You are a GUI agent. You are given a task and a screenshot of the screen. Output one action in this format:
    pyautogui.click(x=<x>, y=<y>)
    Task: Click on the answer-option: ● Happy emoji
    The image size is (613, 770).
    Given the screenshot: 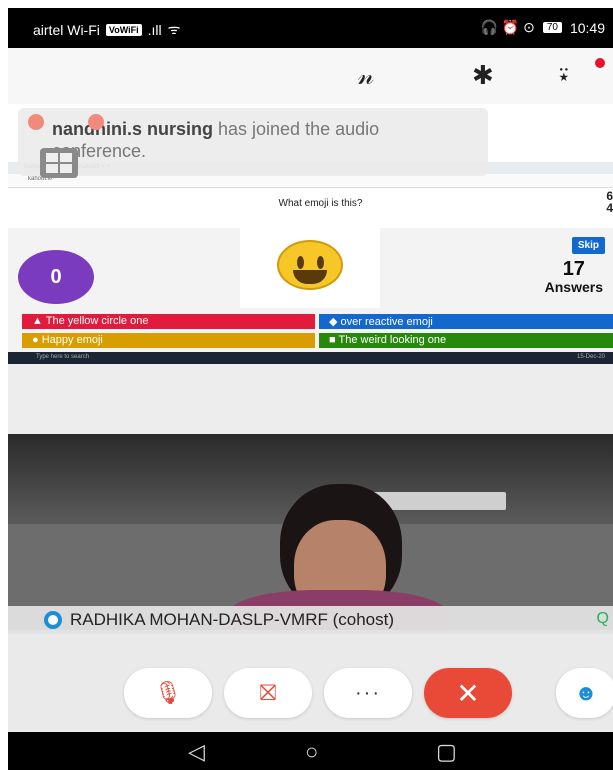 What is the action you would take?
    pyautogui.click(x=168, y=340)
    